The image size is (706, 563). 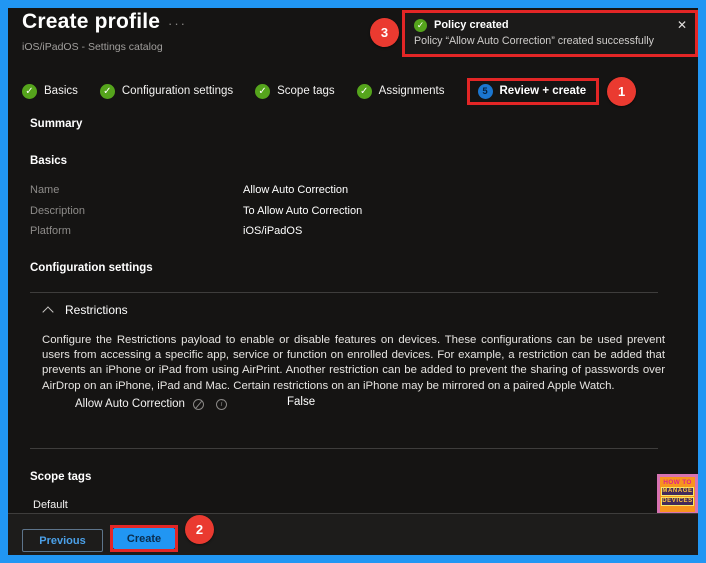 I want to click on logo-text-devices: DEVICES, so click(x=677, y=501).